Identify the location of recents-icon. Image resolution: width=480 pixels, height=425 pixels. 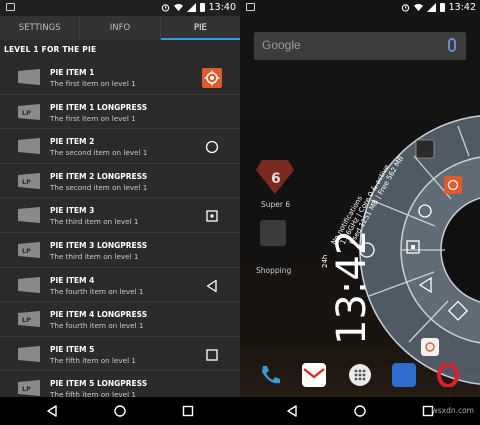
(188, 411).